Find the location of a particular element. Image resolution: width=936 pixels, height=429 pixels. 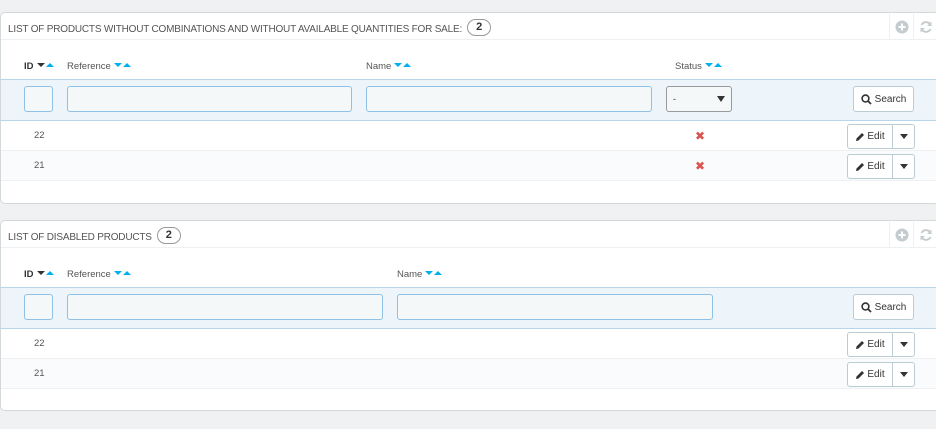

panel-heading: LIST OF DISABLED PRODUCTS 2 is located at coordinates (468, 234).